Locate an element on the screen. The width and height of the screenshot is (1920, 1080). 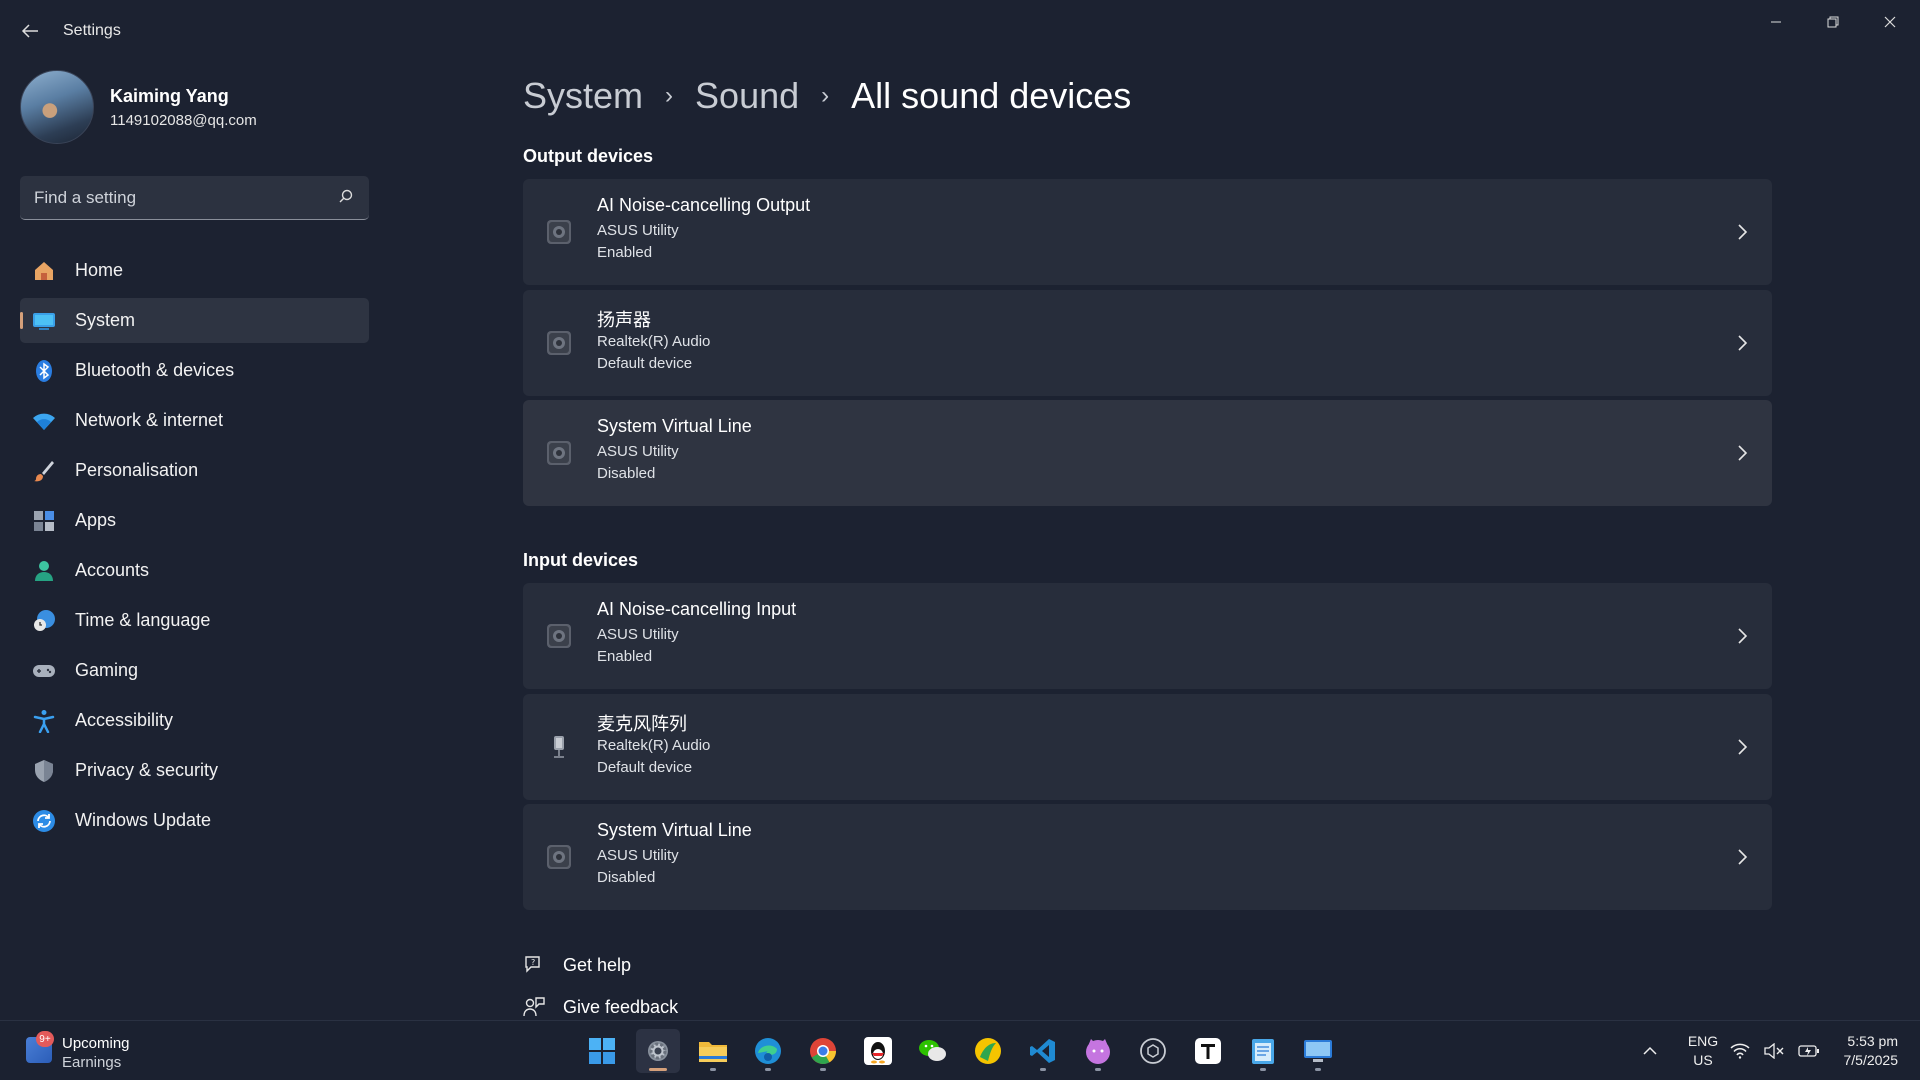
sidebar-item-accessibility: Accessibility is located at coordinates (194, 720).